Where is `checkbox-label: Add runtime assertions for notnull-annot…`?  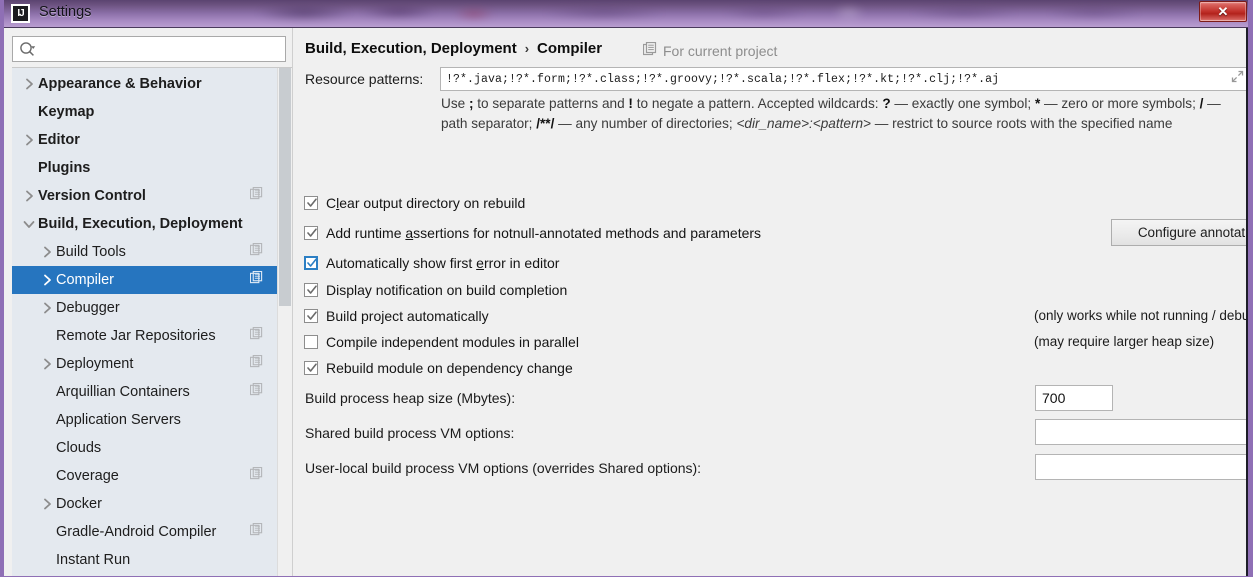
checkbox-label: Add runtime assertions for notnull-annot… is located at coordinates (543, 233).